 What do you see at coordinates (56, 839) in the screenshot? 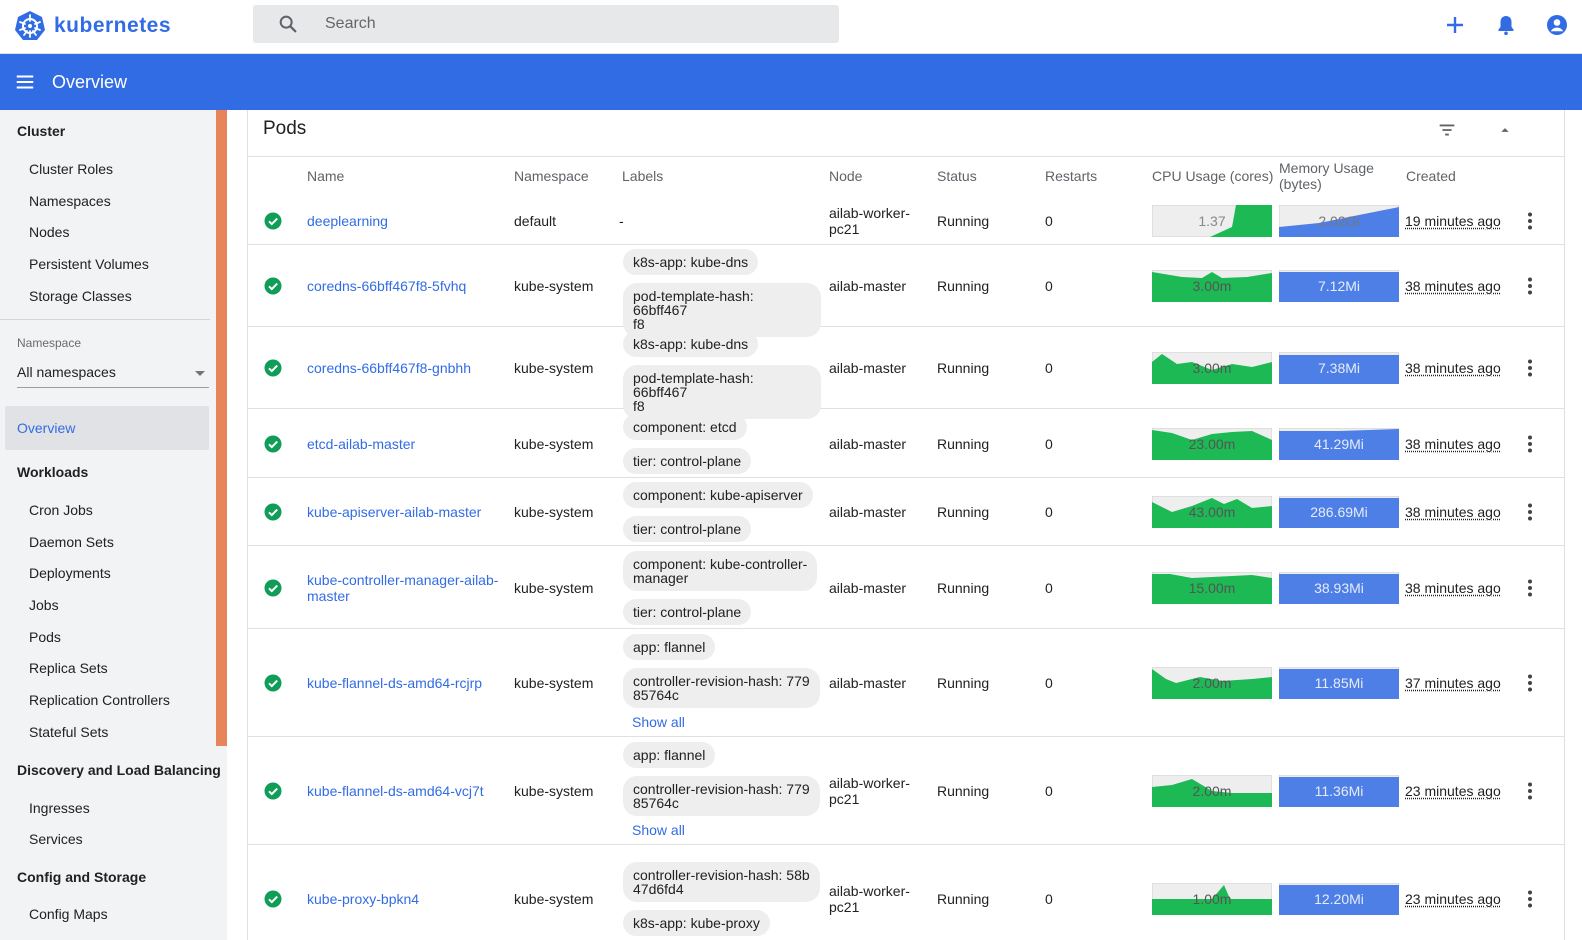
I see `sidebar-item-services: Services` at bounding box center [56, 839].